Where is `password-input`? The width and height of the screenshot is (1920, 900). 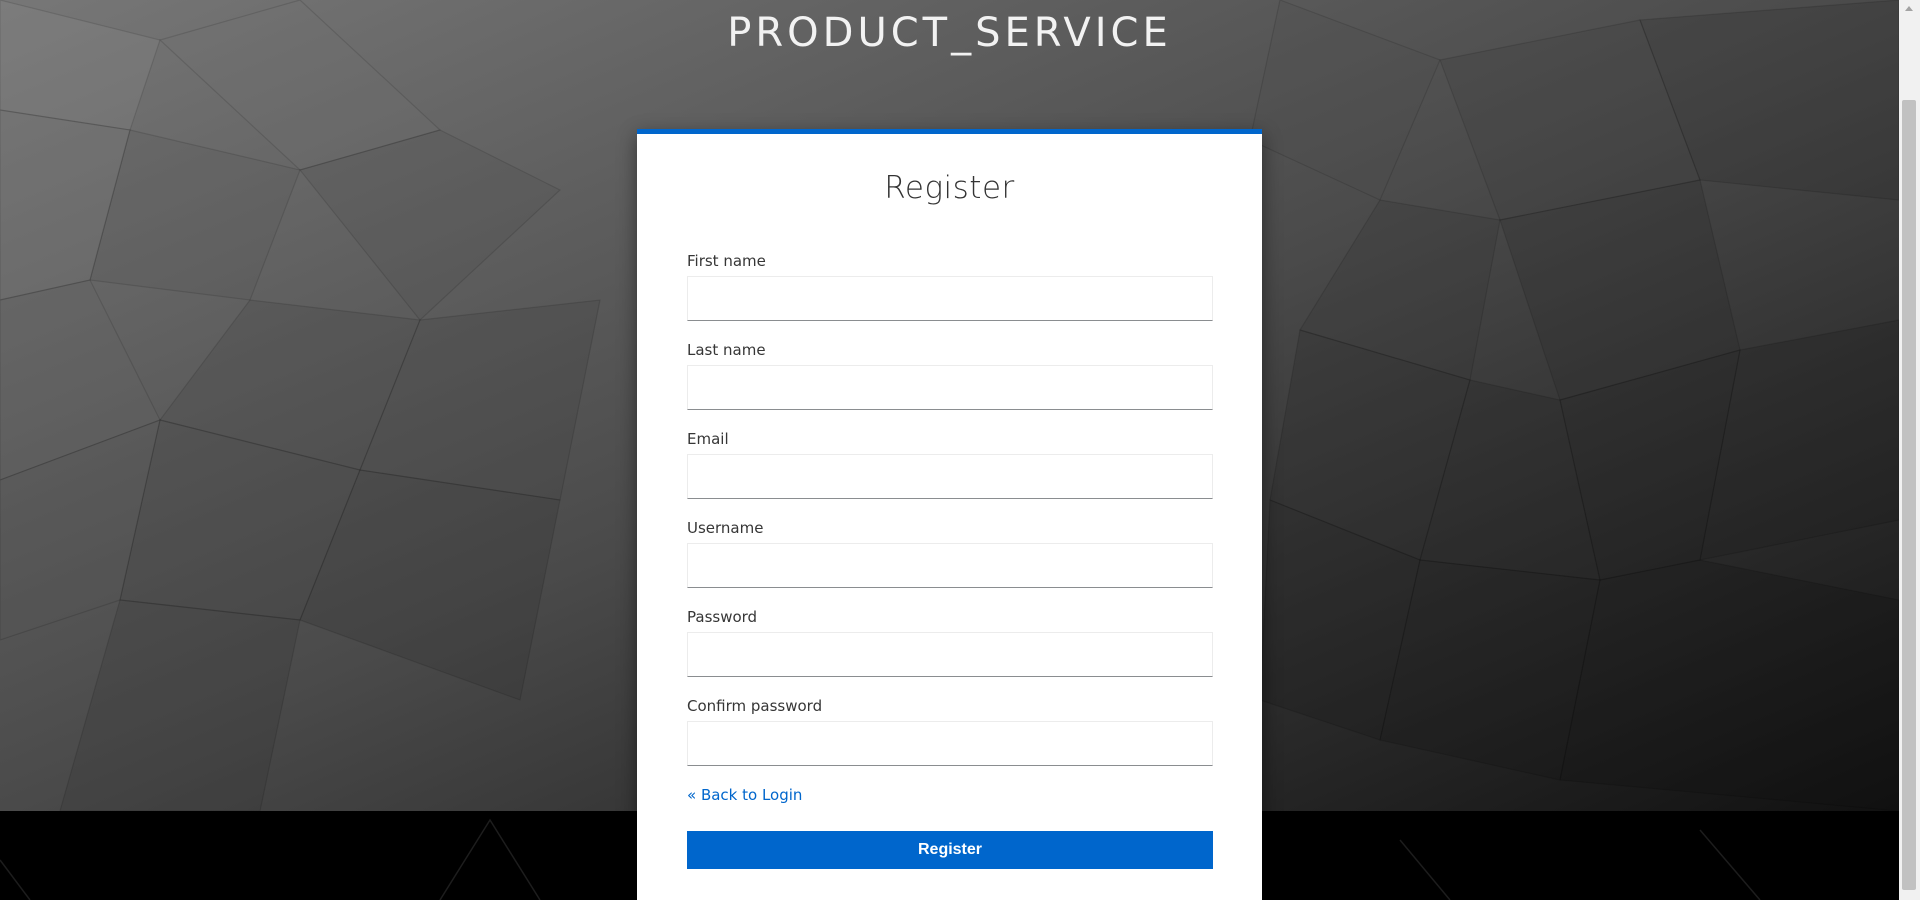
password-input is located at coordinates (950, 654).